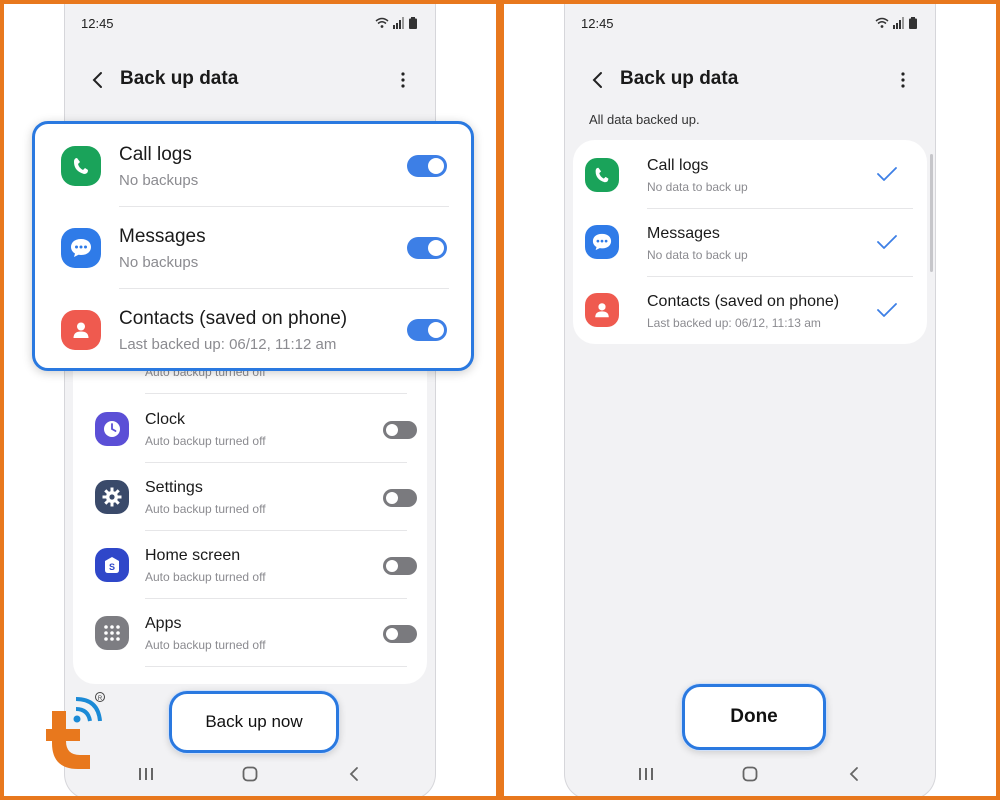  What do you see at coordinates (112, 633) in the screenshot?
I see `apps-grid-icon` at bounding box center [112, 633].